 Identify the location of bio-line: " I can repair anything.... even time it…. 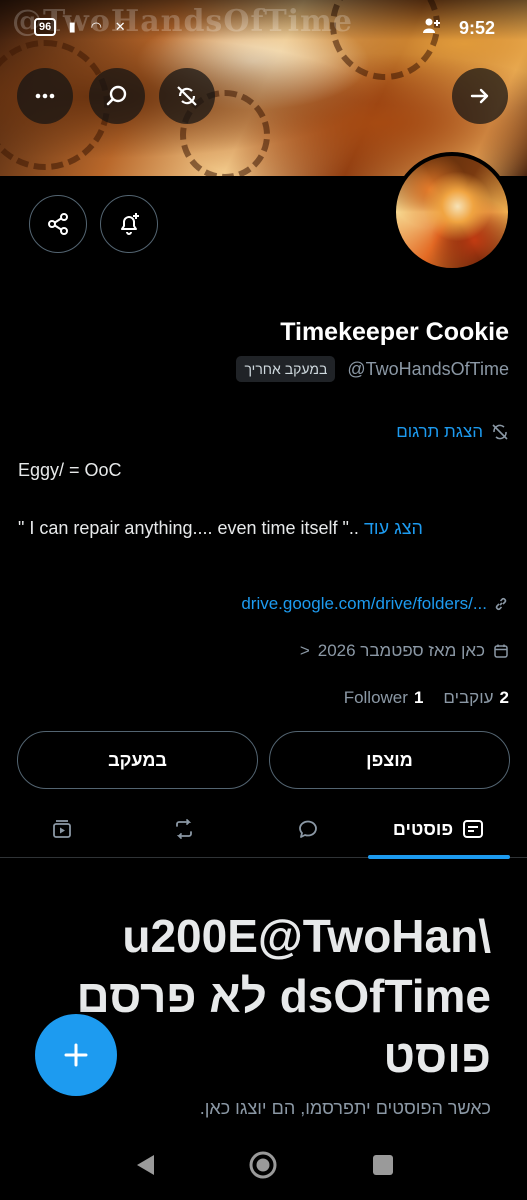
(220, 528).